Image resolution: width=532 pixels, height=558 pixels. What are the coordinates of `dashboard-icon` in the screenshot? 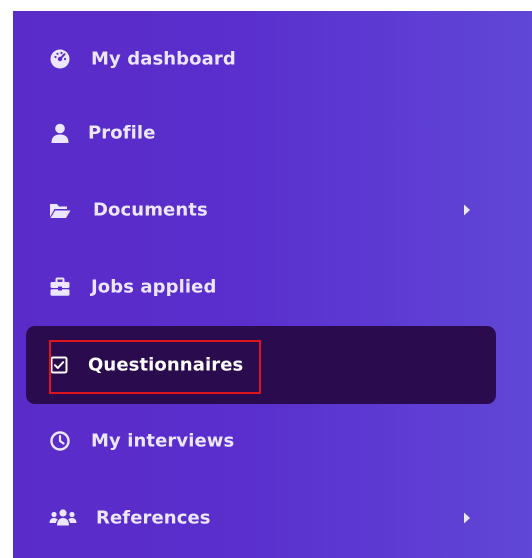 It's located at (60, 59).